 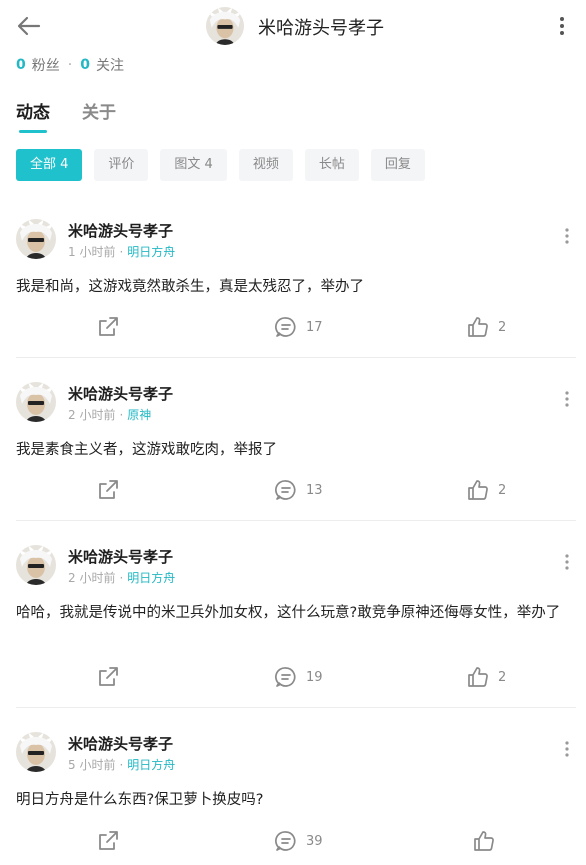 What do you see at coordinates (298, 490) in the screenshot?
I see `comment-button: 13` at bounding box center [298, 490].